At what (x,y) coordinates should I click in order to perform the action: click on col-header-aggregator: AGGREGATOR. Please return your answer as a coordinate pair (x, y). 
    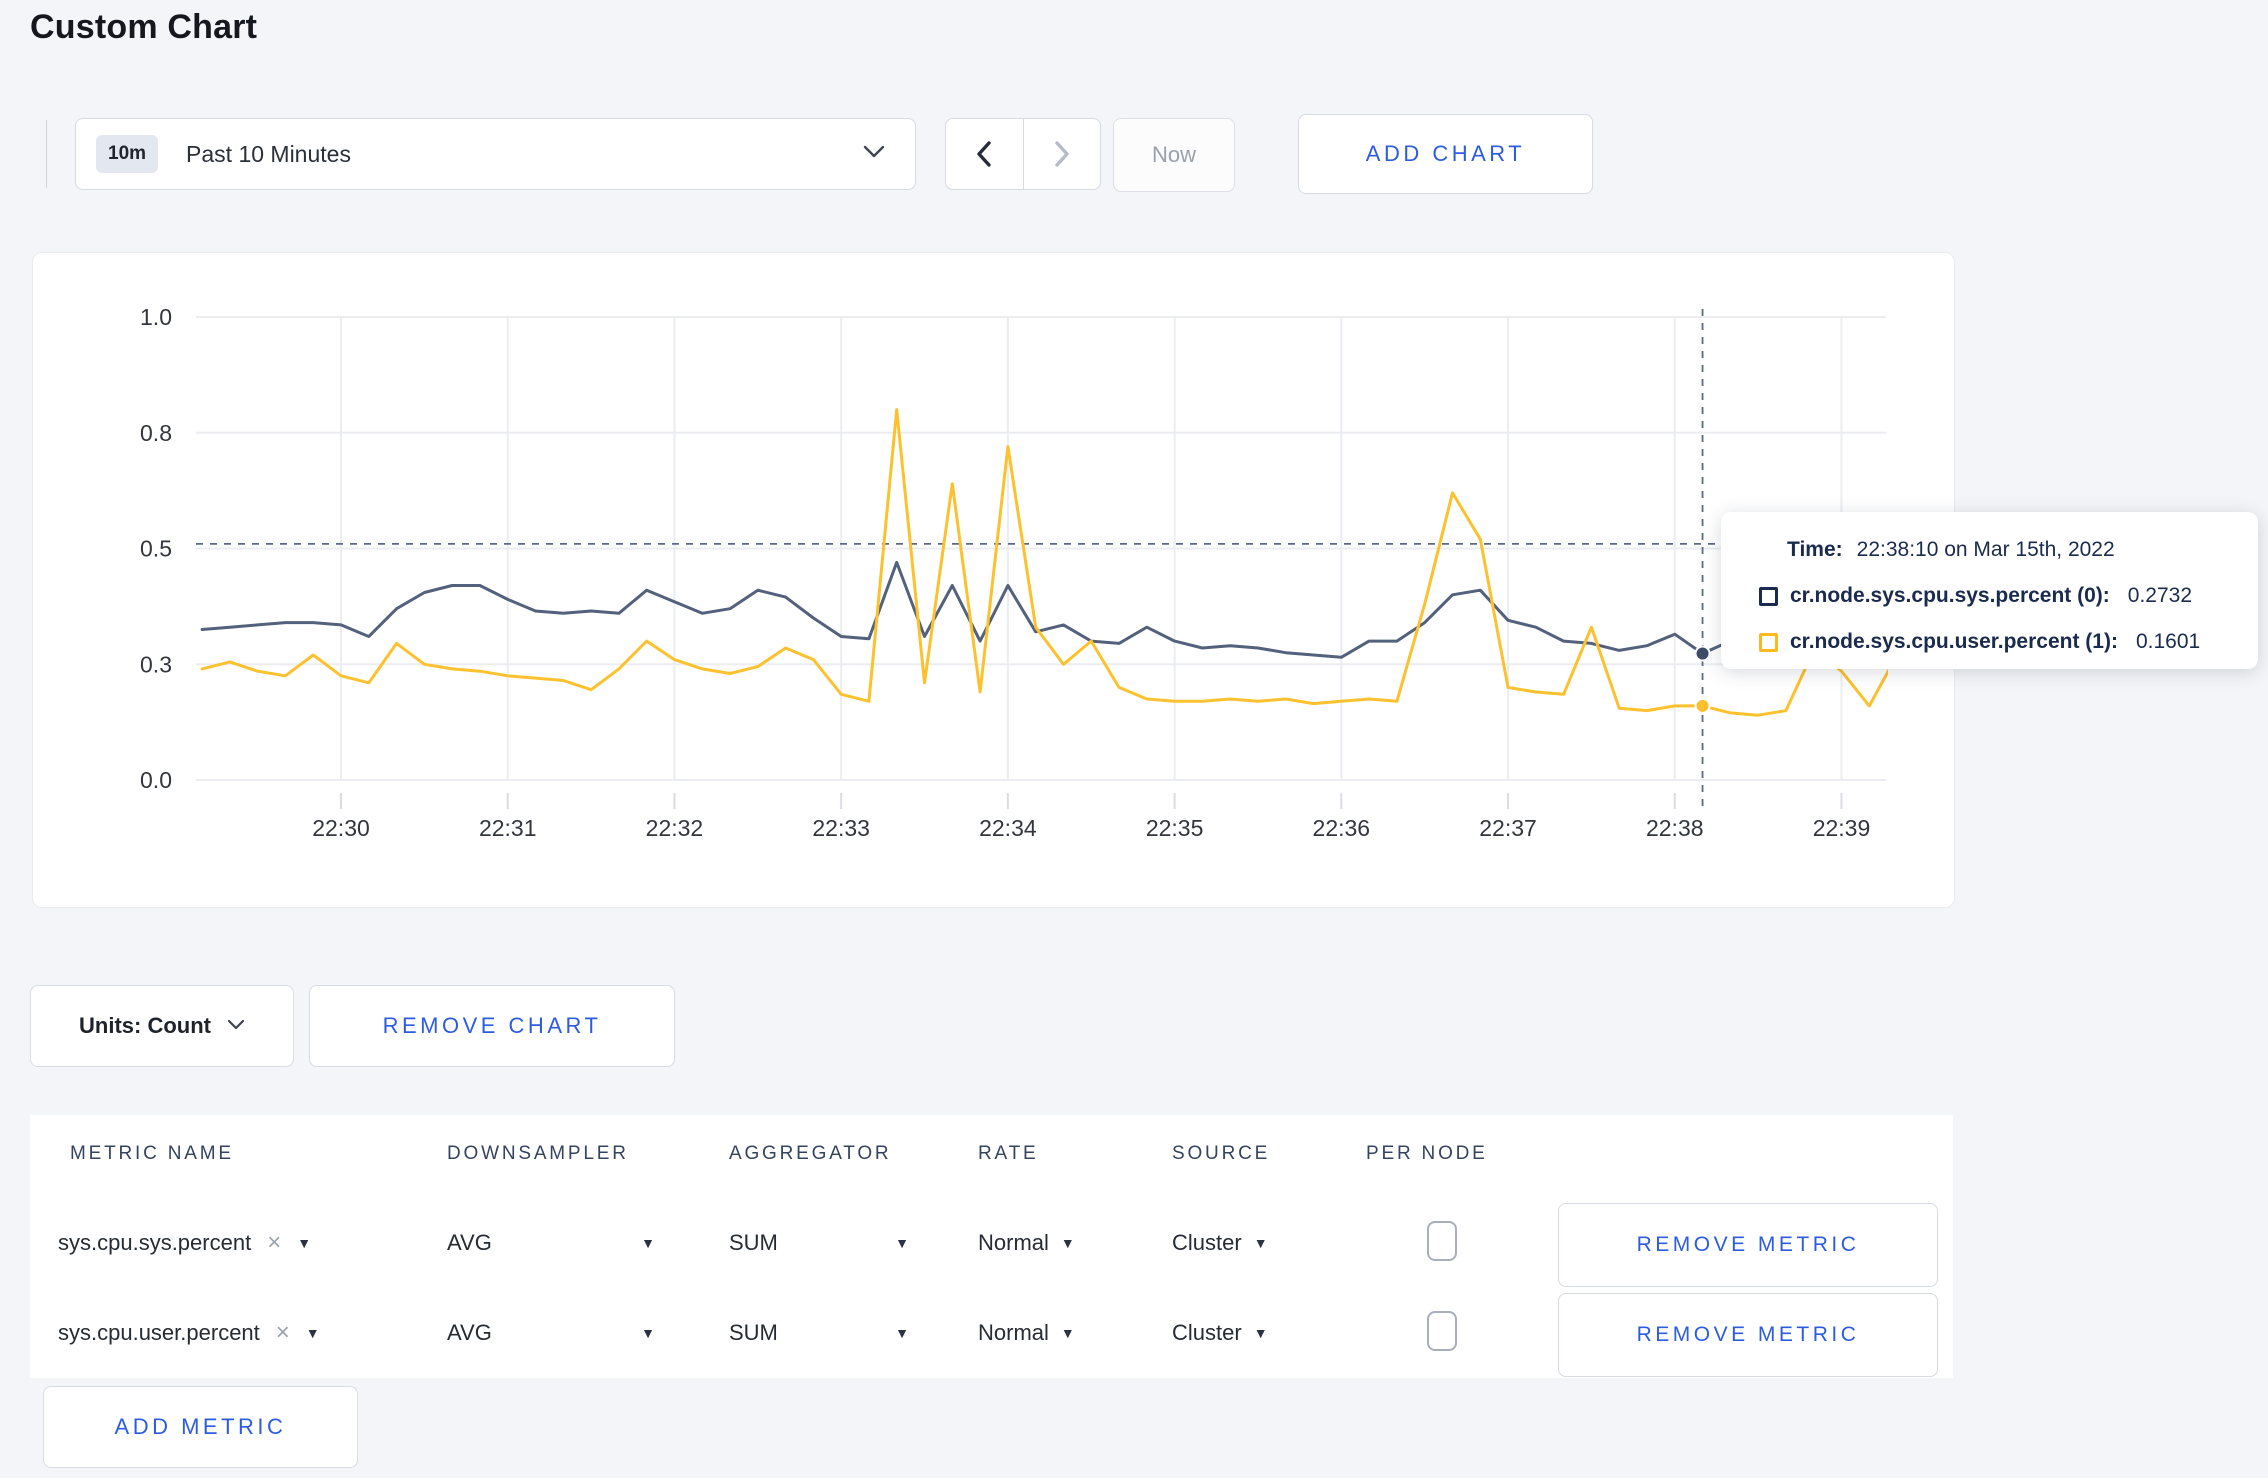
    Looking at the image, I should click on (810, 1153).